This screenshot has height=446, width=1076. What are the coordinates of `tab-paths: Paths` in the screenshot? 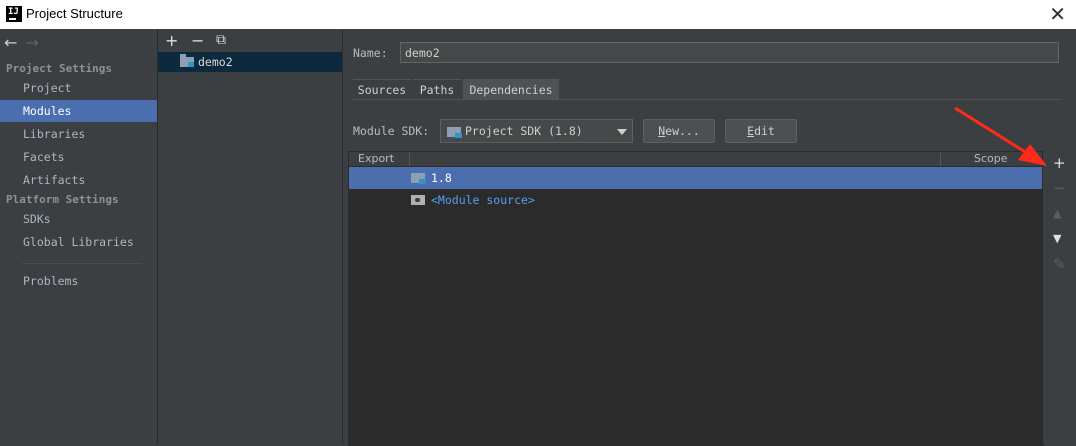 It's located at (437, 89).